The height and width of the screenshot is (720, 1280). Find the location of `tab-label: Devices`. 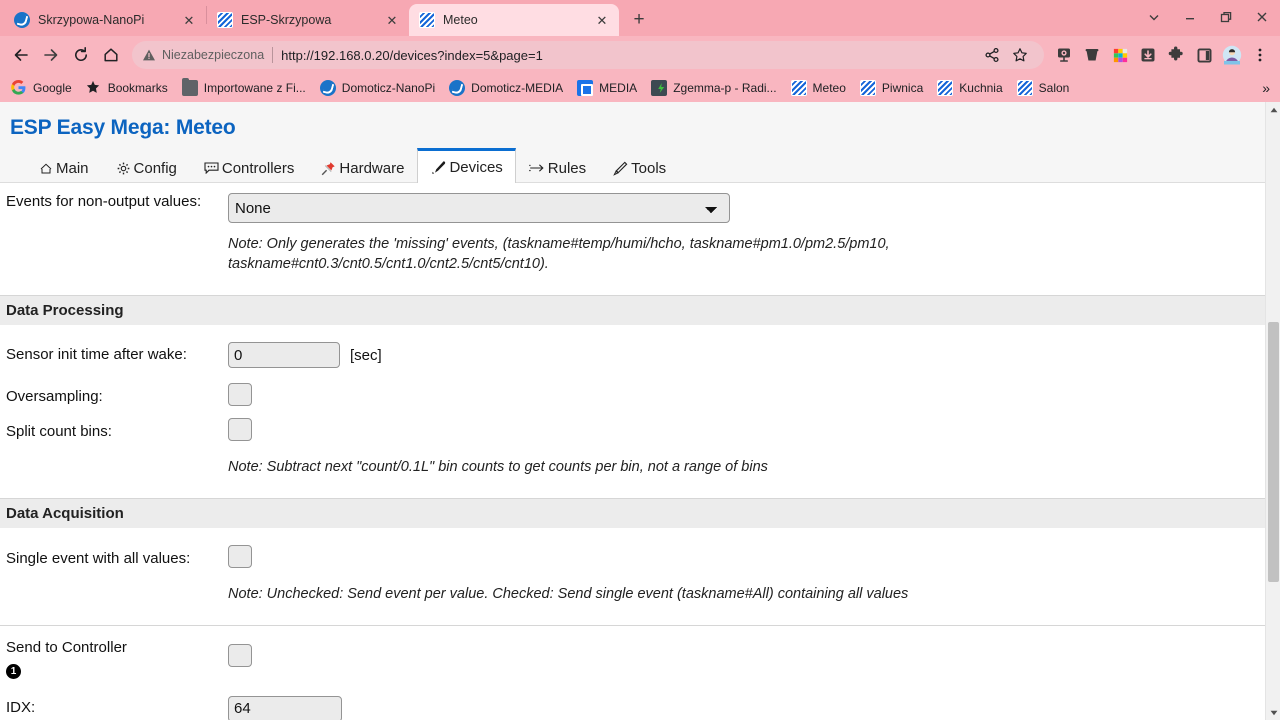

tab-label: Devices is located at coordinates (476, 167).